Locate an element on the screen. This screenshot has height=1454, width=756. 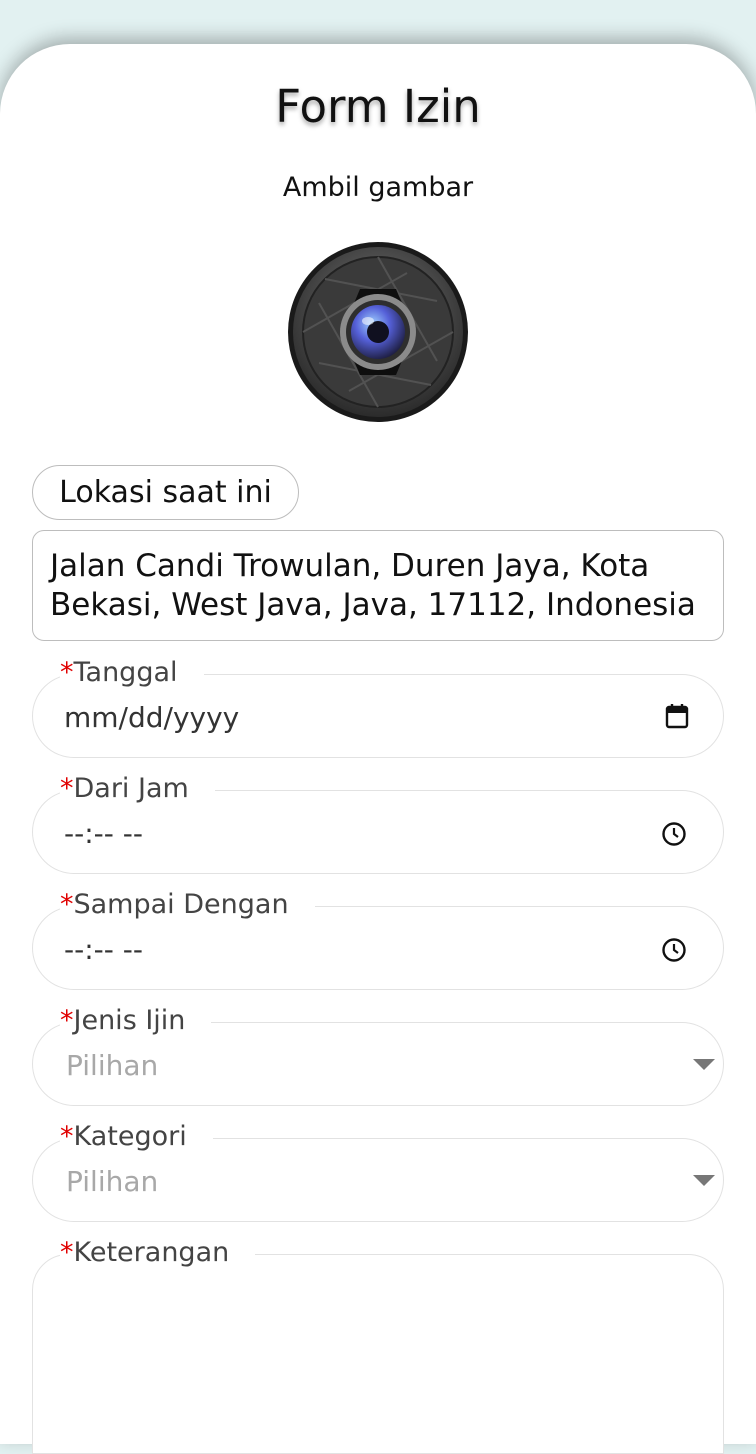
dari-jam-label-text: Dari Jam is located at coordinates (131, 788).